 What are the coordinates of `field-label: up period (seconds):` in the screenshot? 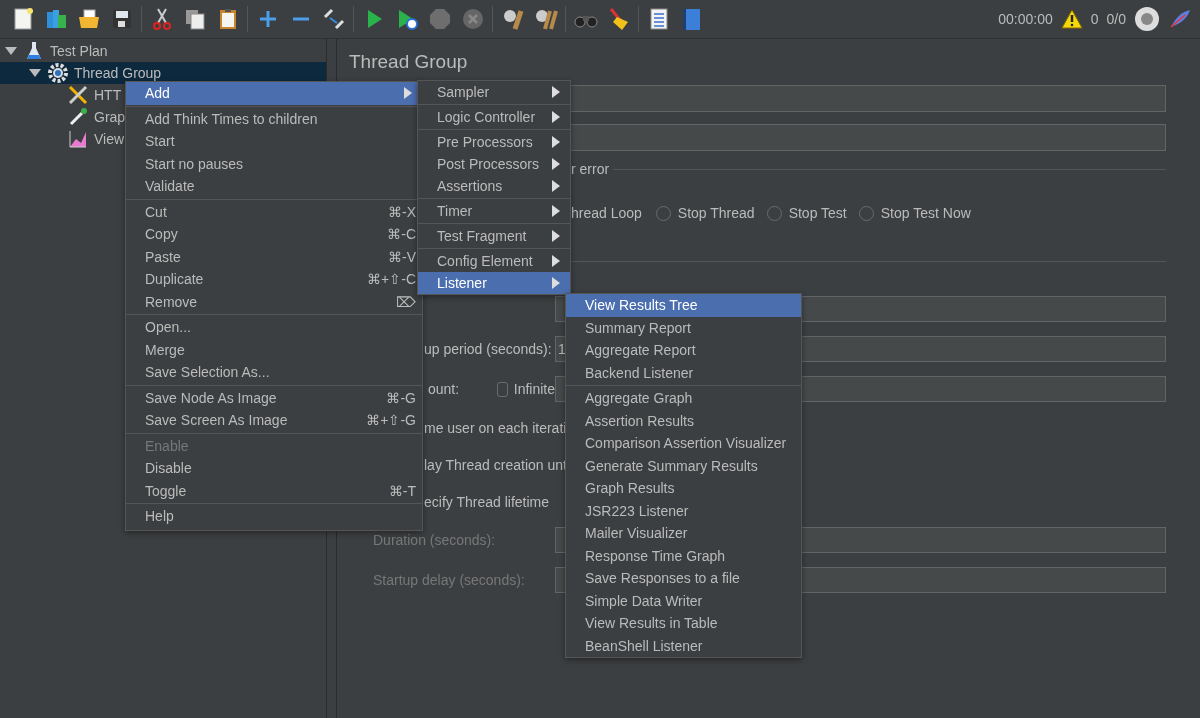 It's located at (488, 349).